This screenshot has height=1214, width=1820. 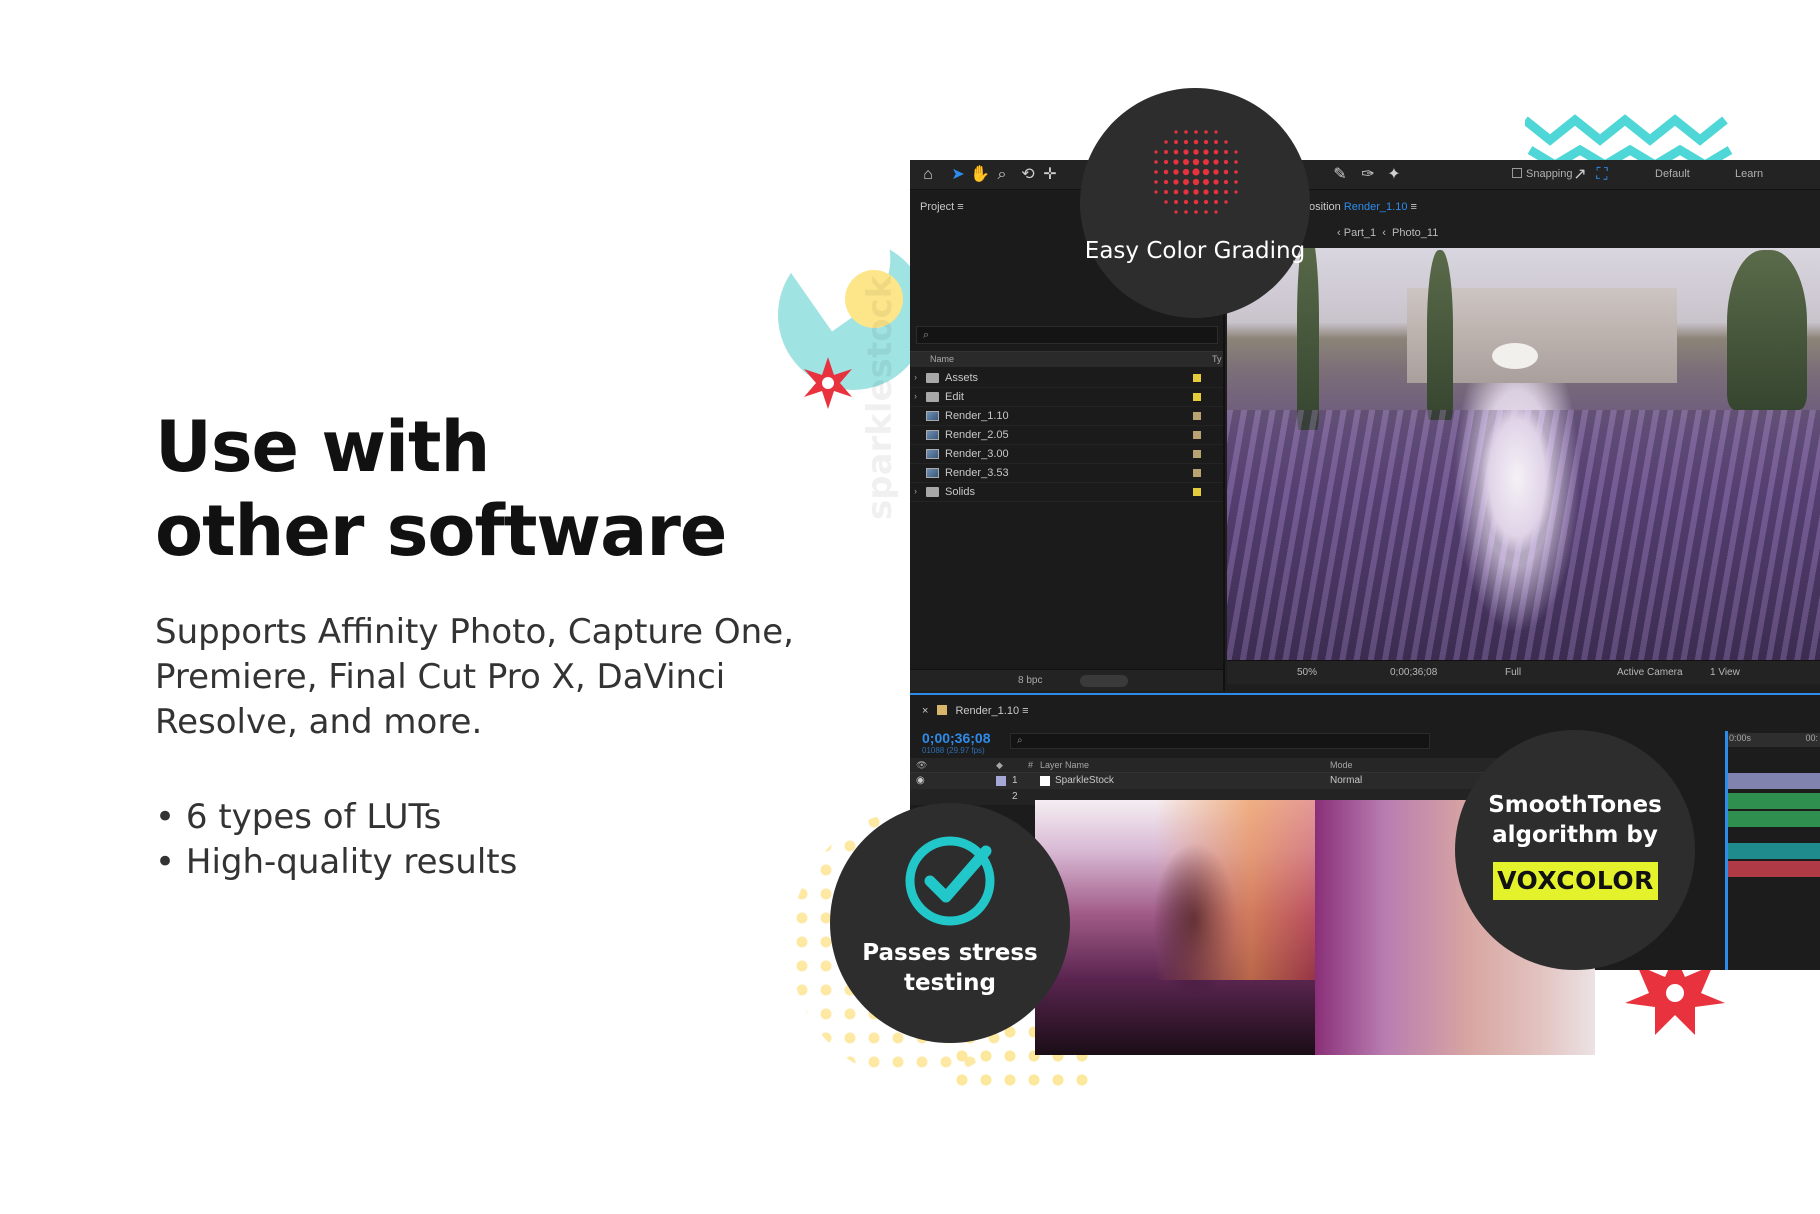 I want to click on badge-text: SmoothTones algorithm by, so click(x=1575, y=820).